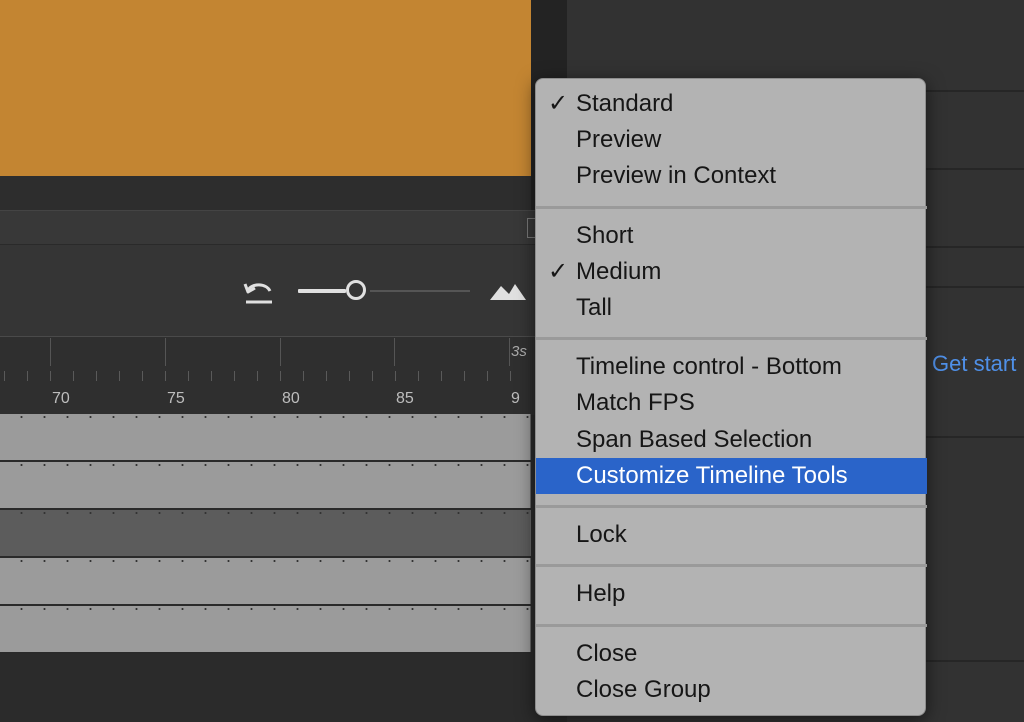 The image size is (1024, 722). Describe the element at coordinates (731, 690) in the screenshot. I see `menu-item-close-group: Close Group` at that location.